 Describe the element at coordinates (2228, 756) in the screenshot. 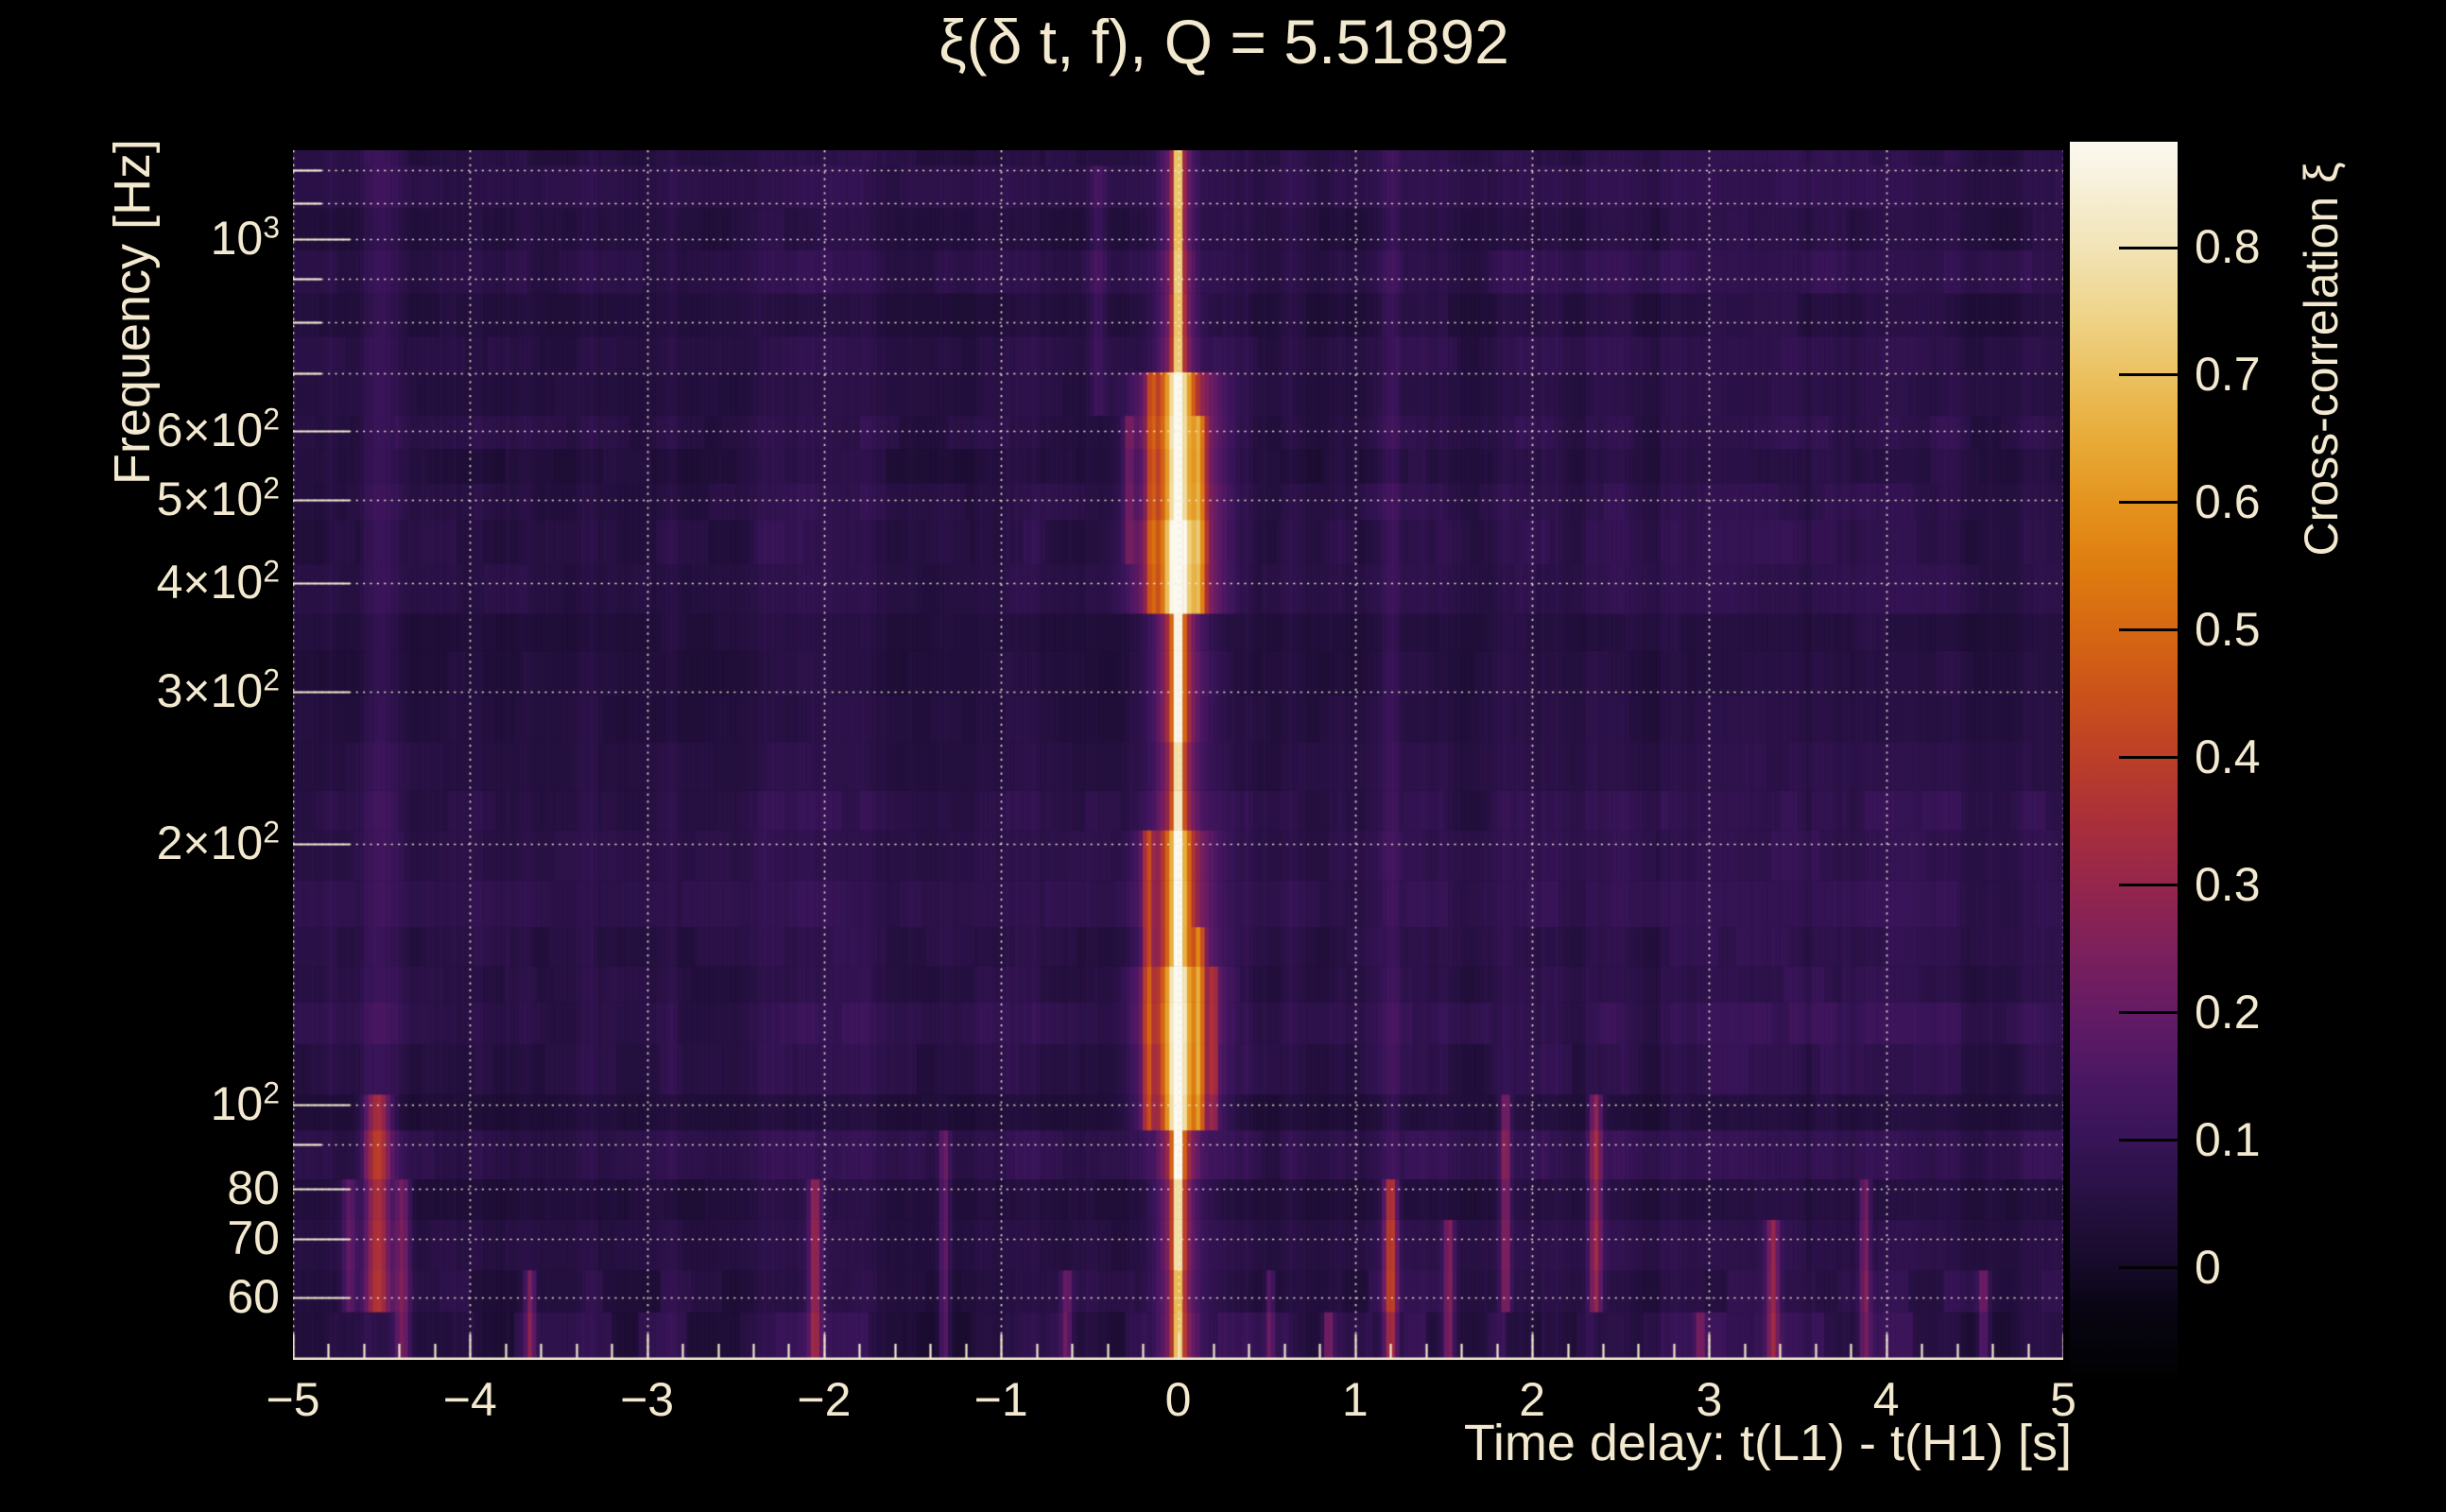

I see `colorbar-tick-label: 0.4` at that location.